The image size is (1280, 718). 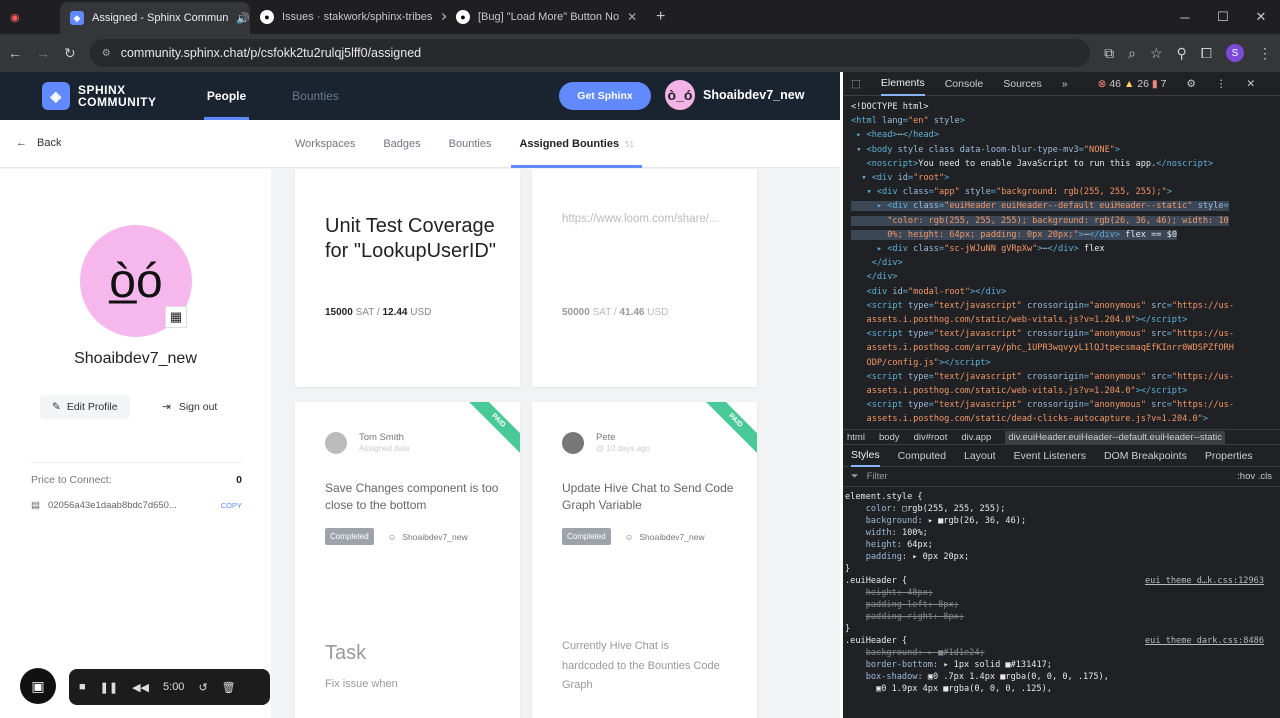 I want to click on new-tab-button: +, so click(x=661, y=17).